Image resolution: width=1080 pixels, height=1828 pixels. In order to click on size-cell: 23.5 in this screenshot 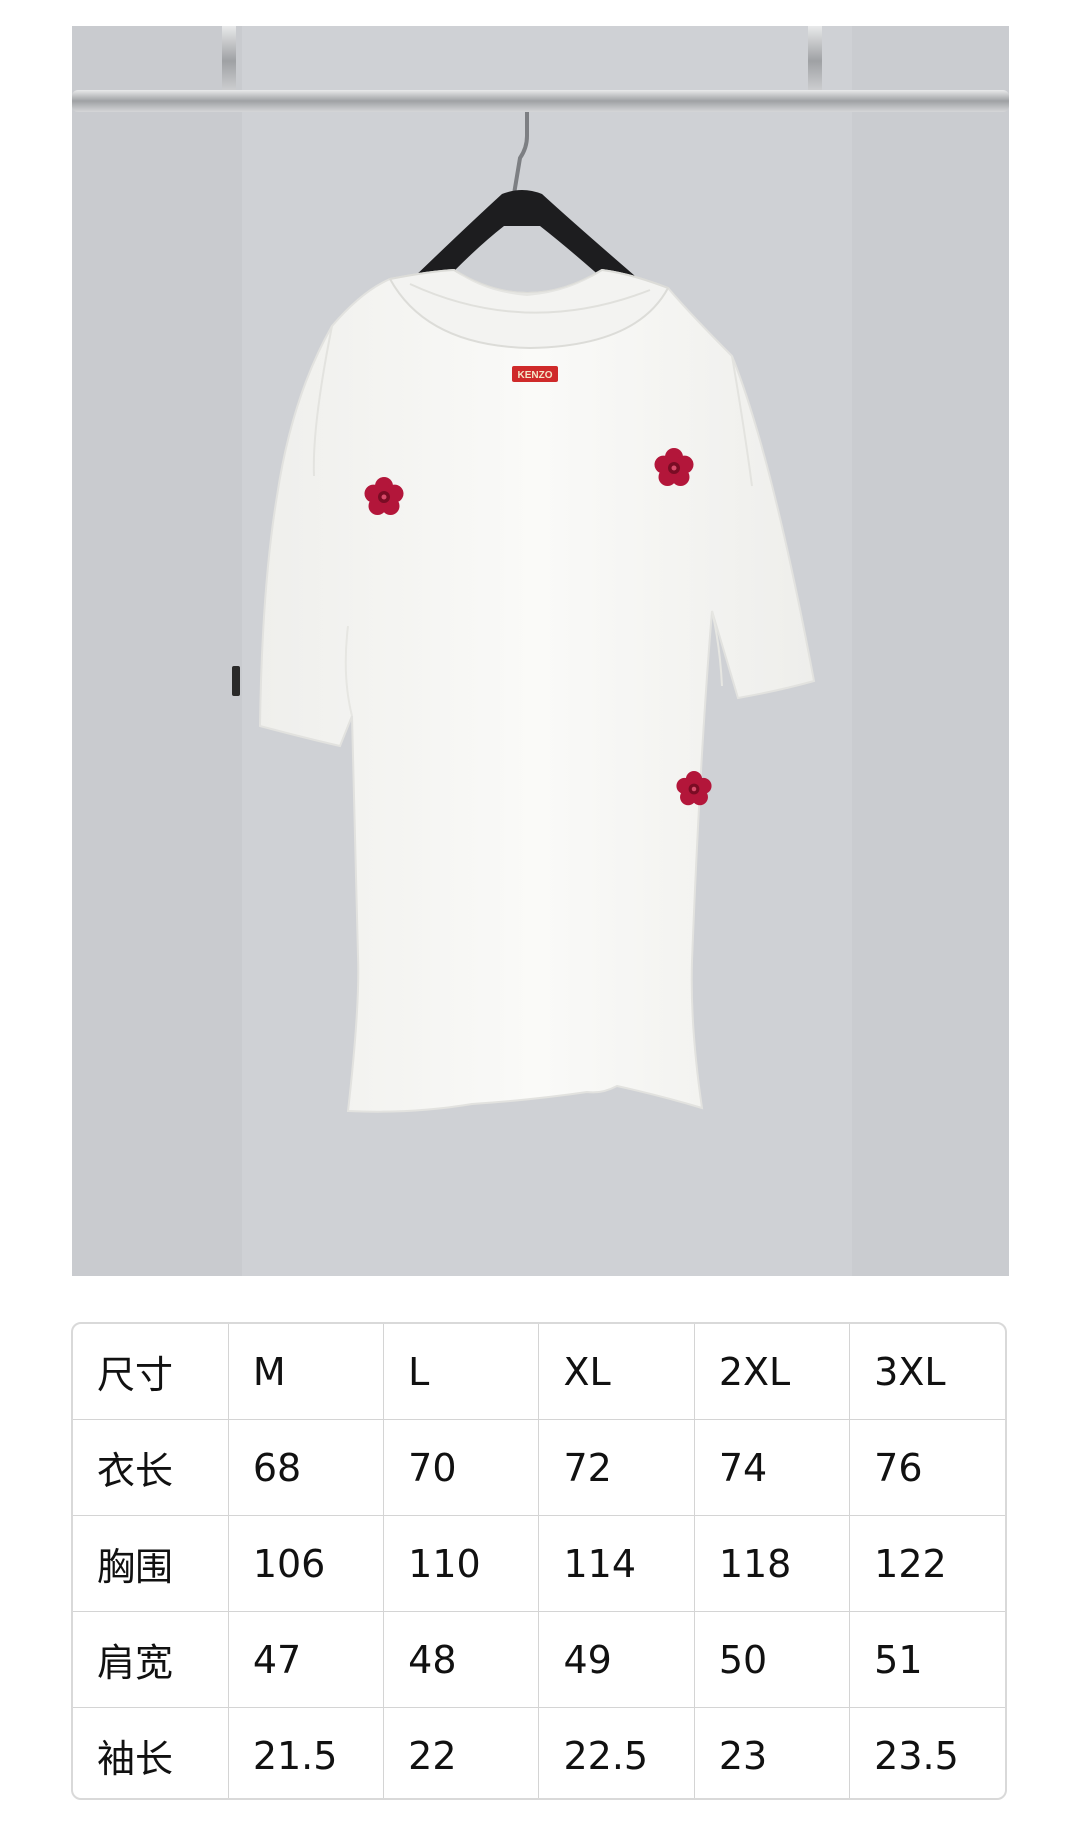, I will do `click(927, 1752)`.